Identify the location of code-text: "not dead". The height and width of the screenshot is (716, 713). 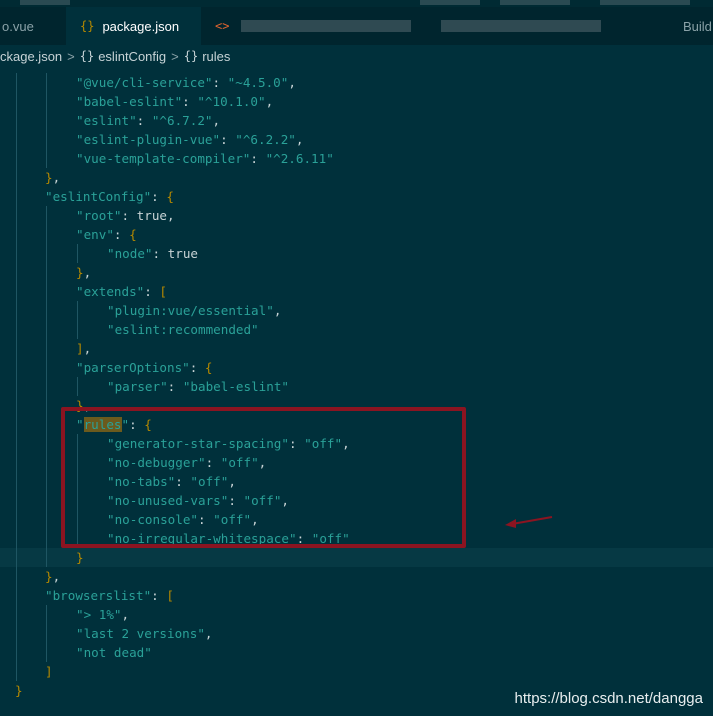
(114, 652).